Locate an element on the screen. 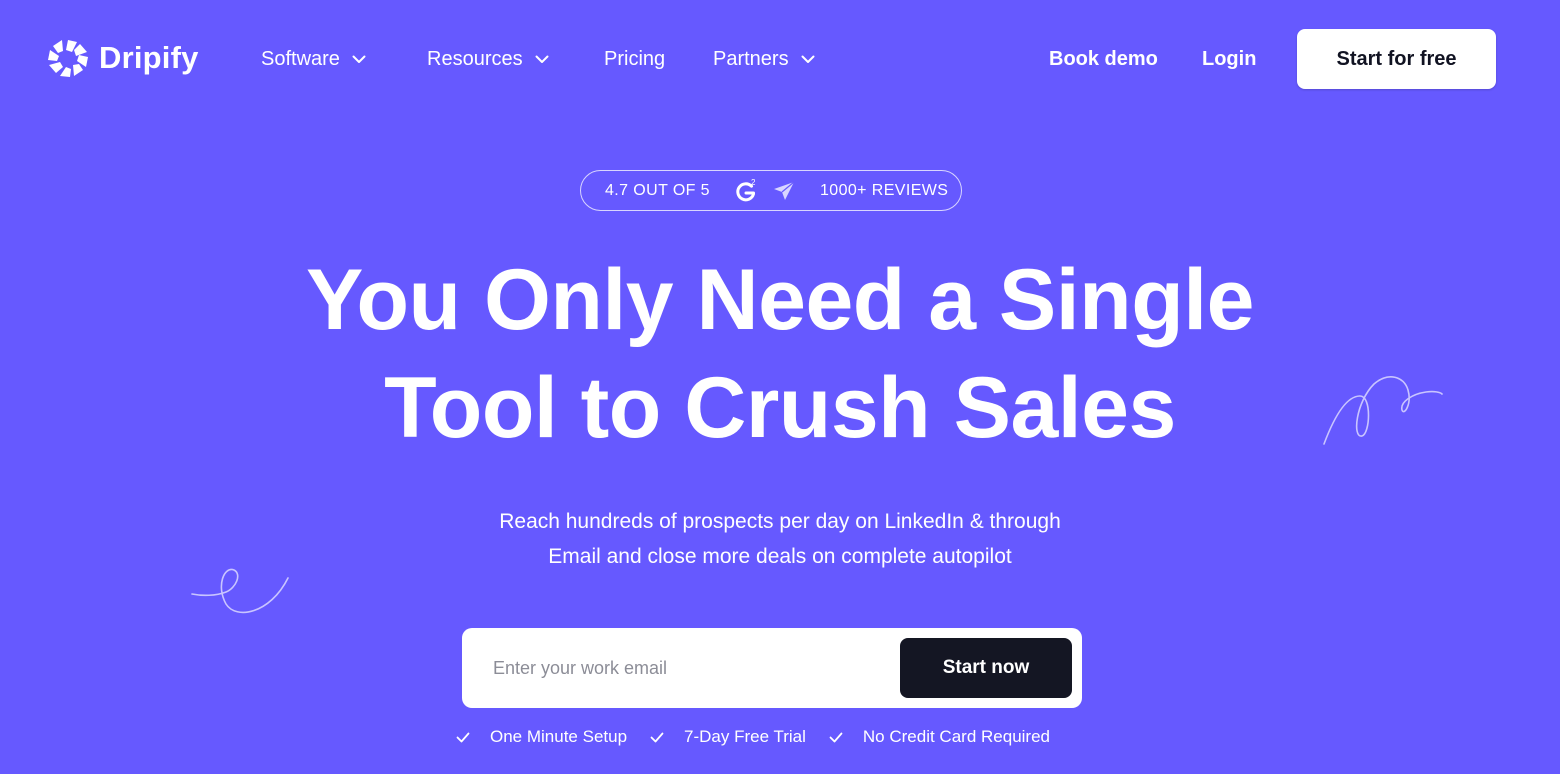 The image size is (1560, 774). feature-label: No Credit Card Required is located at coordinates (956, 736).